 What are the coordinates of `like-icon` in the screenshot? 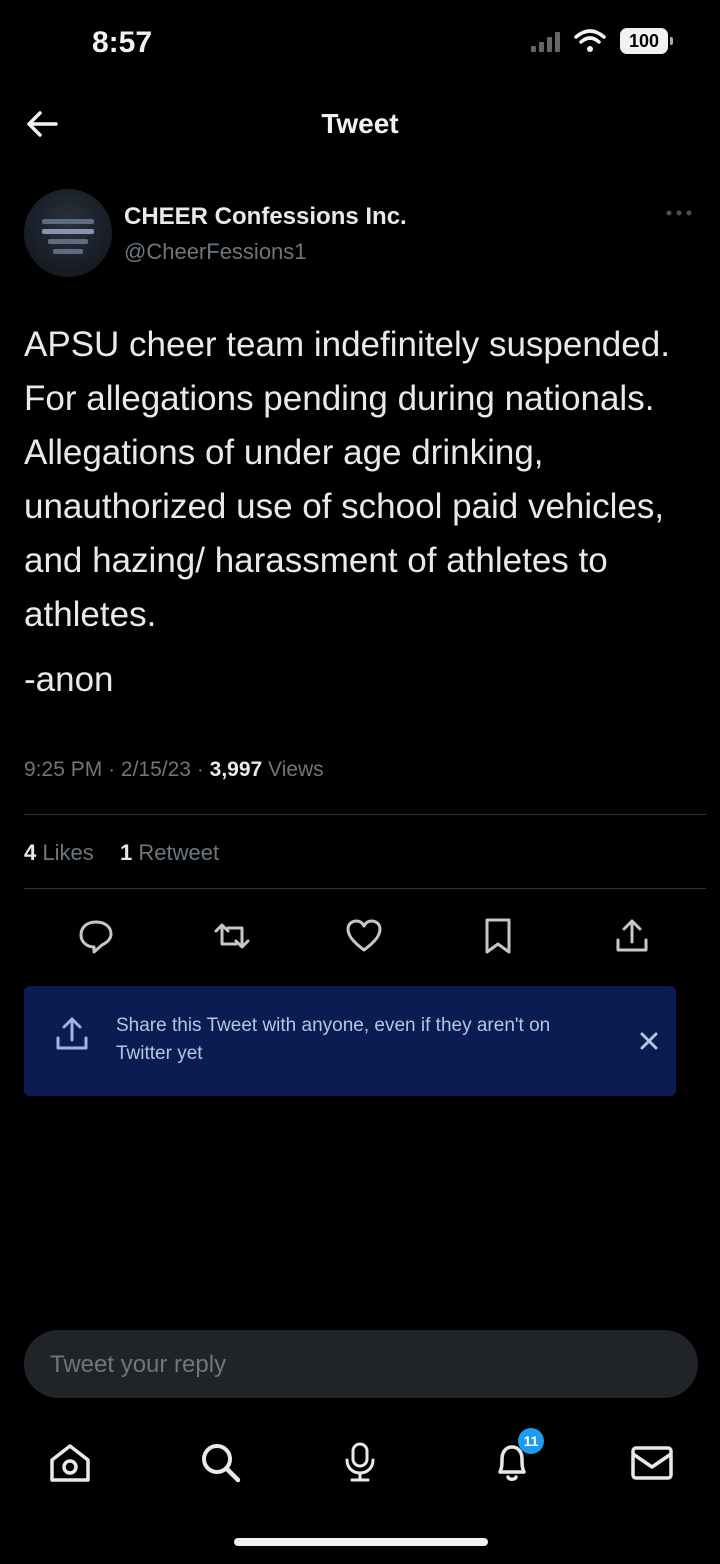 It's located at (364, 936).